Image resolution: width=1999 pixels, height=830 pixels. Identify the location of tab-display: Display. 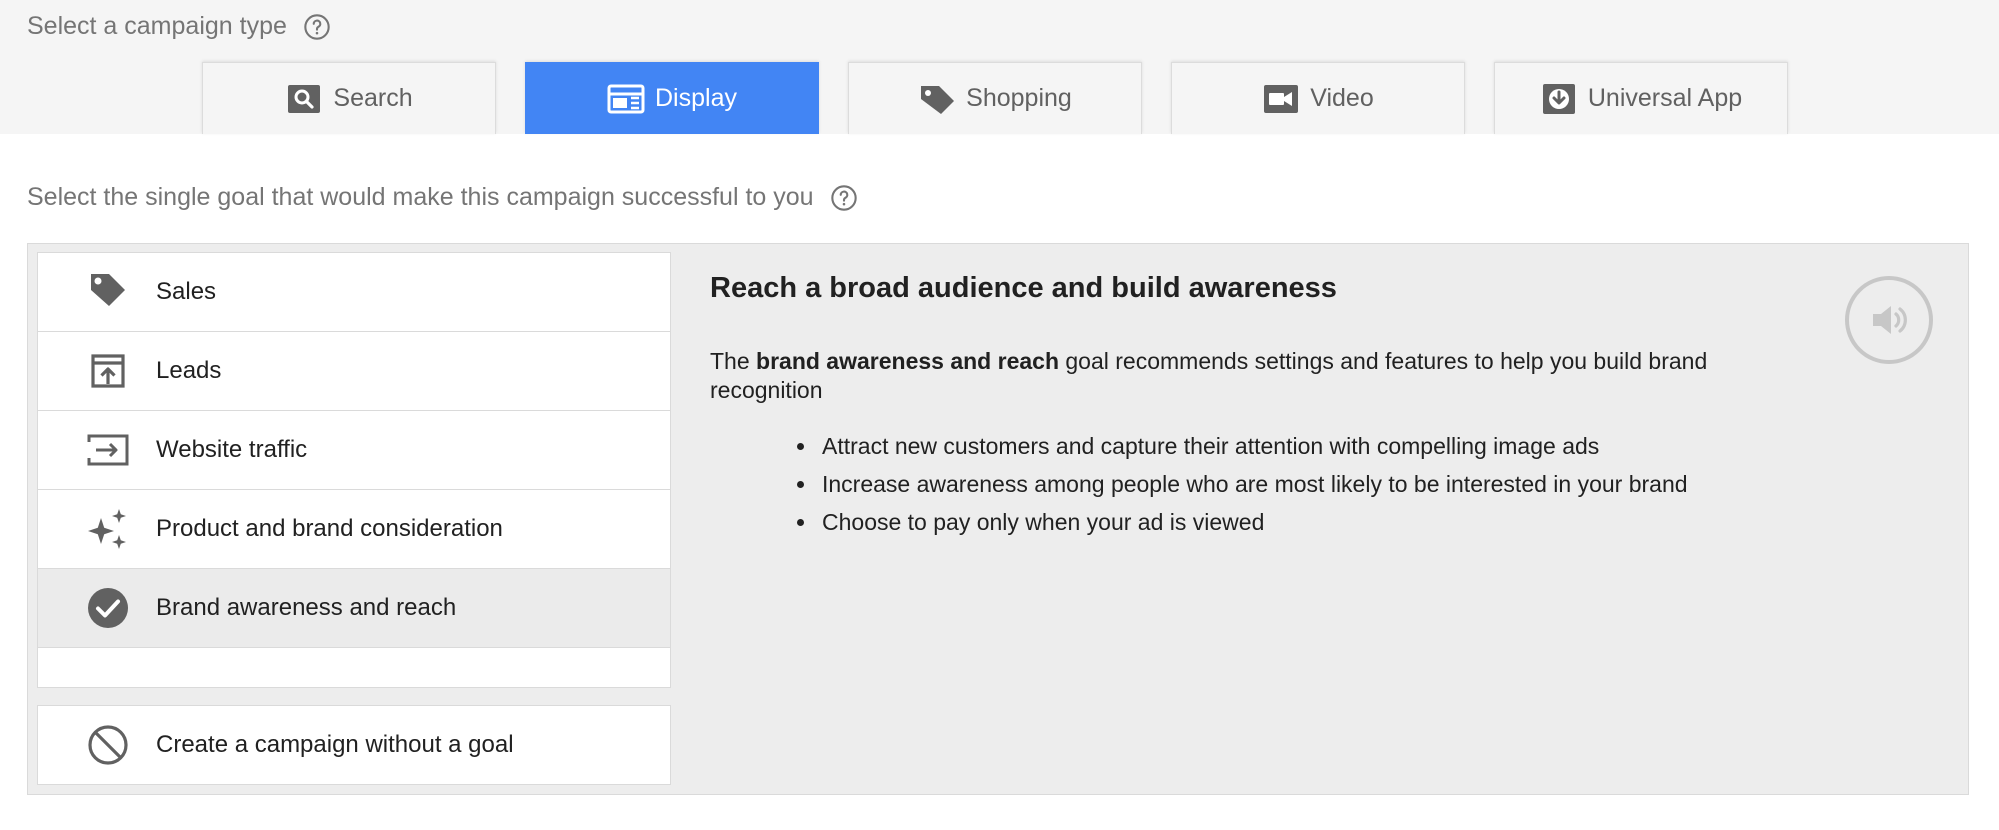
(672, 98).